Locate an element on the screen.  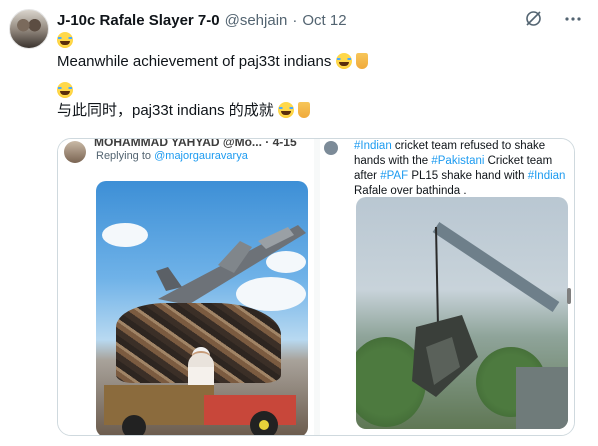
avatar is located at coordinates (29, 29).